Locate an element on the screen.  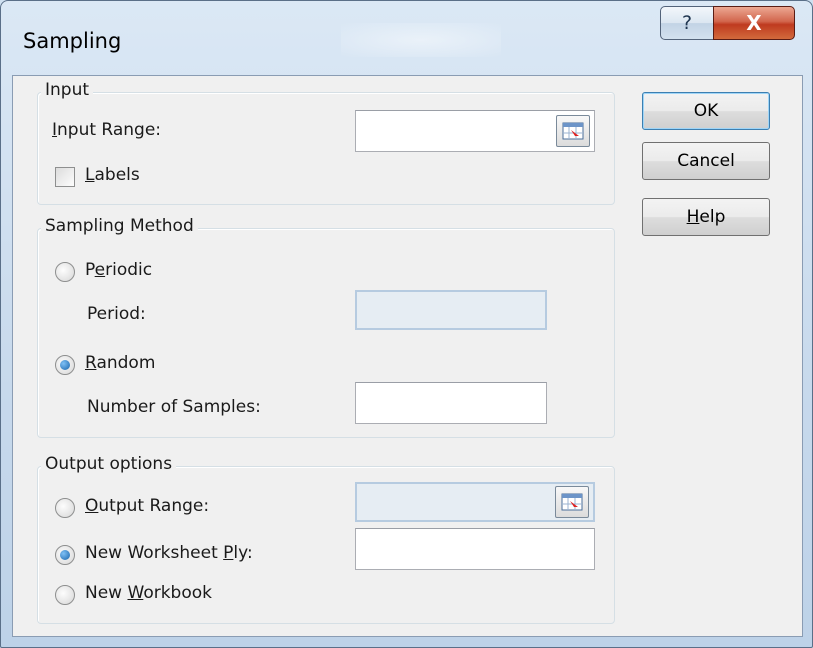
help-button: Help is located at coordinates (706, 217).